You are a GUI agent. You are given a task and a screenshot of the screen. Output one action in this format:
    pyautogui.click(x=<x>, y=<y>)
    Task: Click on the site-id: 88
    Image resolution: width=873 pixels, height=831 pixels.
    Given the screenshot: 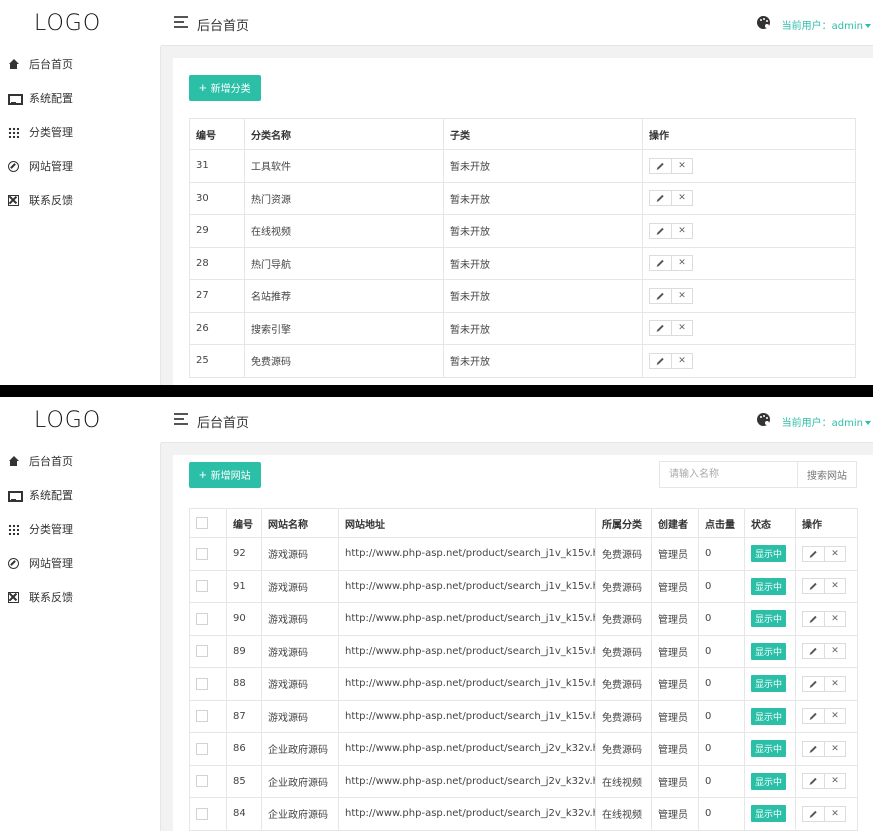 What is the action you would take?
    pyautogui.click(x=244, y=684)
    